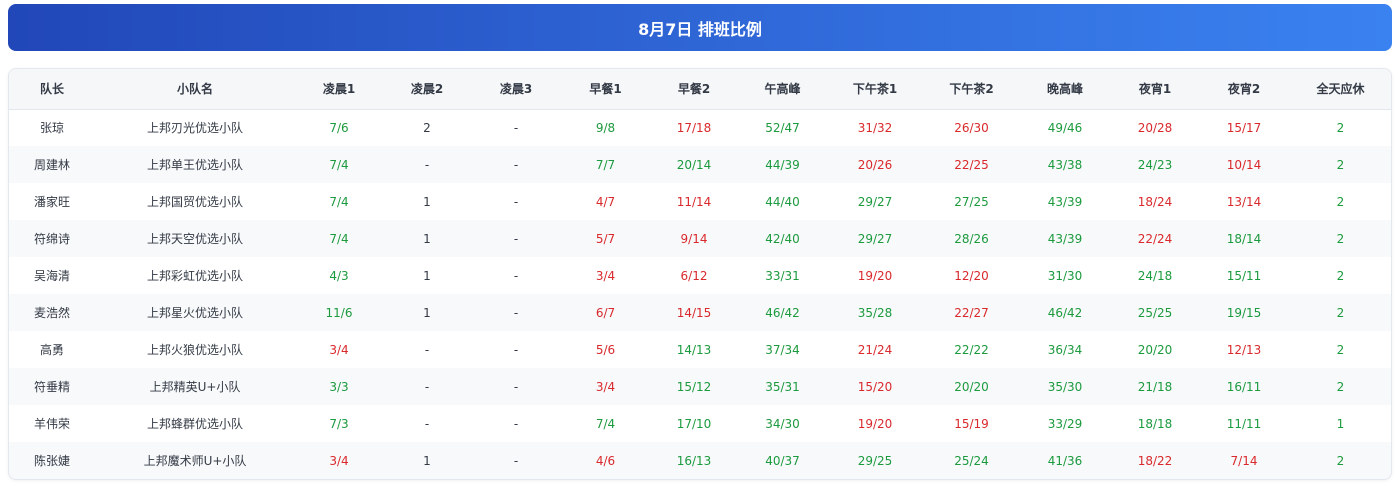  Describe the element at coordinates (605, 349) in the screenshot. I see `ratio-cell: 5/6` at that location.